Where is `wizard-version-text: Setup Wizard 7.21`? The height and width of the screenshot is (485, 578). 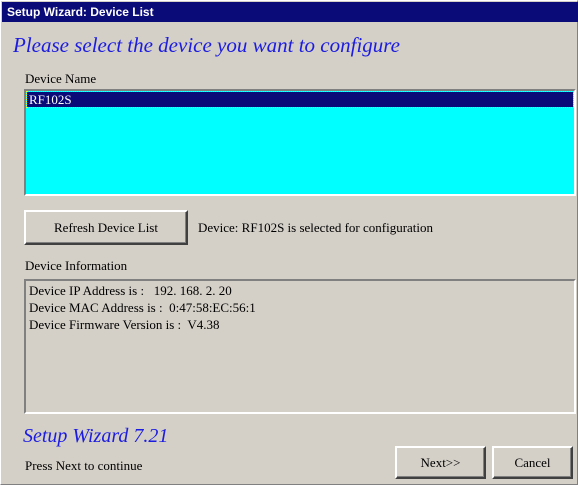 wizard-version-text: Setup Wizard 7.21 is located at coordinates (96, 436).